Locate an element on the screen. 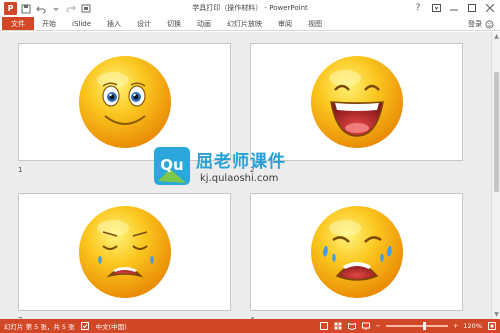 This screenshot has height=333, width=500. window-controls: ? is located at coordinates (454, 8).